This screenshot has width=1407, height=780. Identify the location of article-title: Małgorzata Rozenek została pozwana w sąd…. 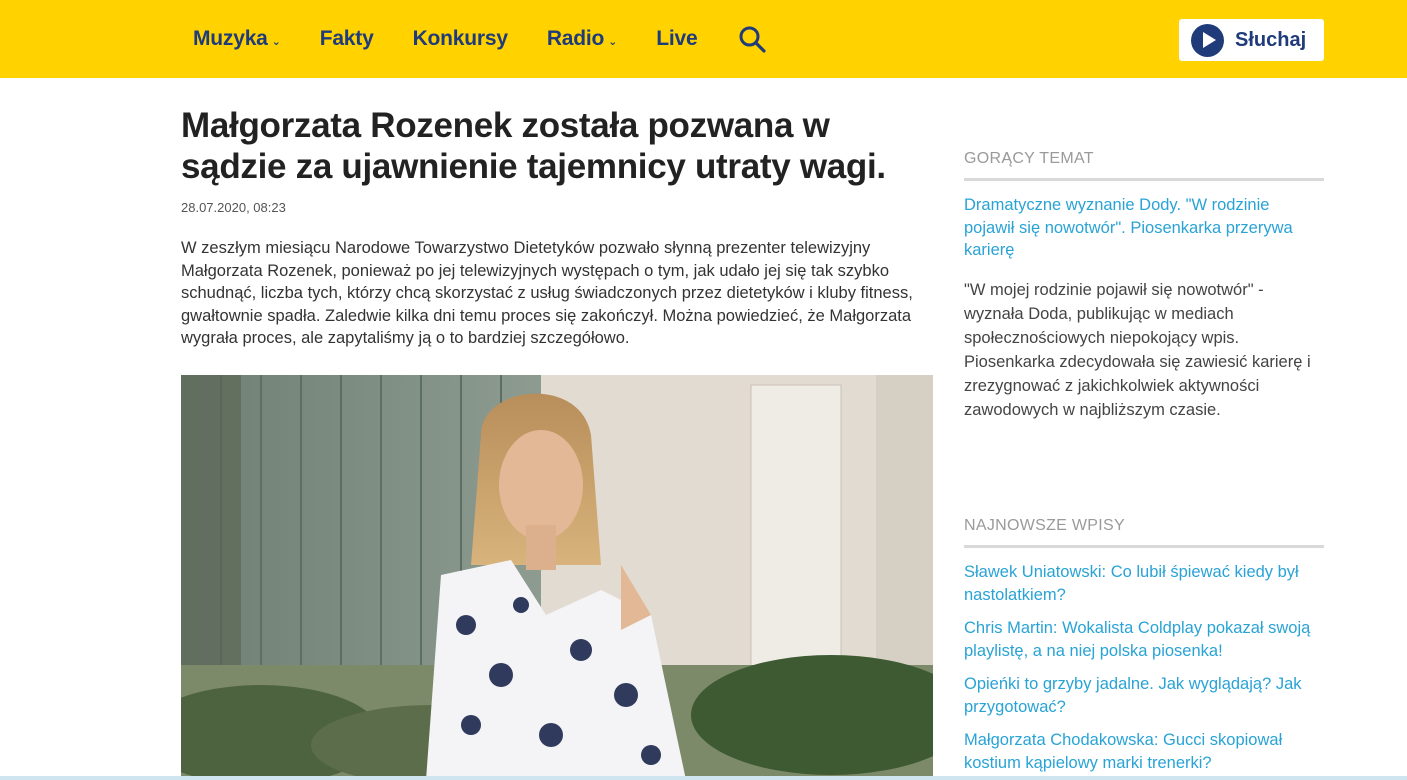
(533, 146).